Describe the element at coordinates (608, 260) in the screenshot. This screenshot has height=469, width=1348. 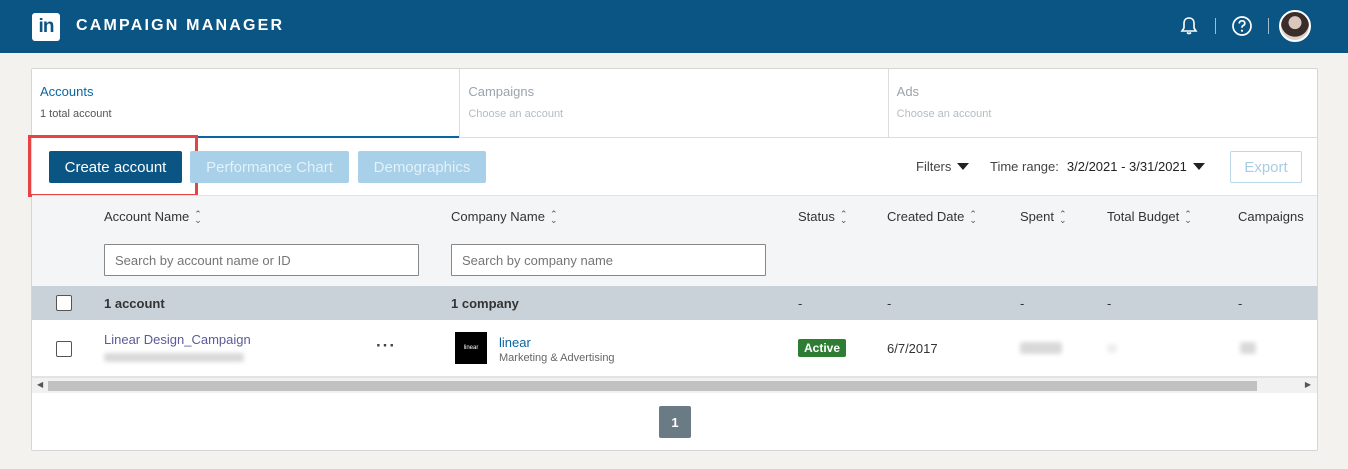
I see `search-company-input` at that location.